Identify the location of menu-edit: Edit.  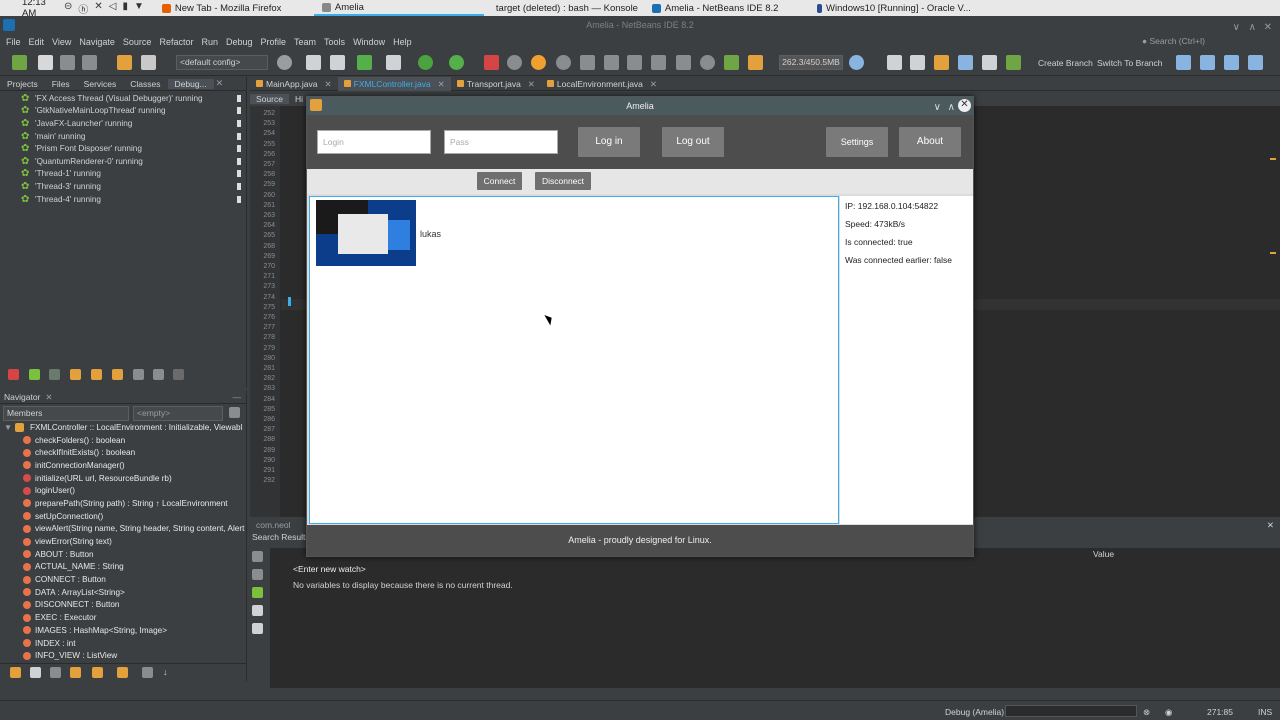
(37, 42).